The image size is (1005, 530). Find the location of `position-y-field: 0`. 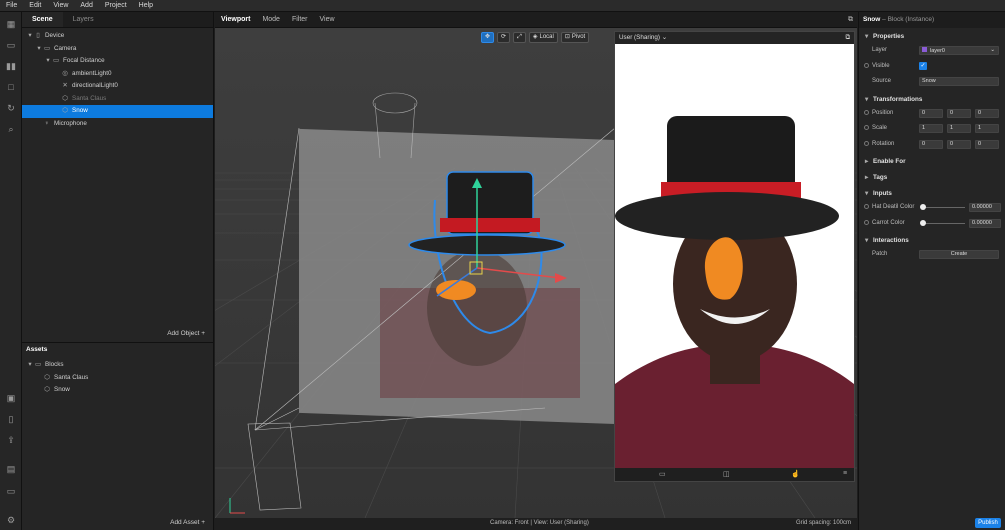

position-y-field: 0 is located at coordinates (959, 113).